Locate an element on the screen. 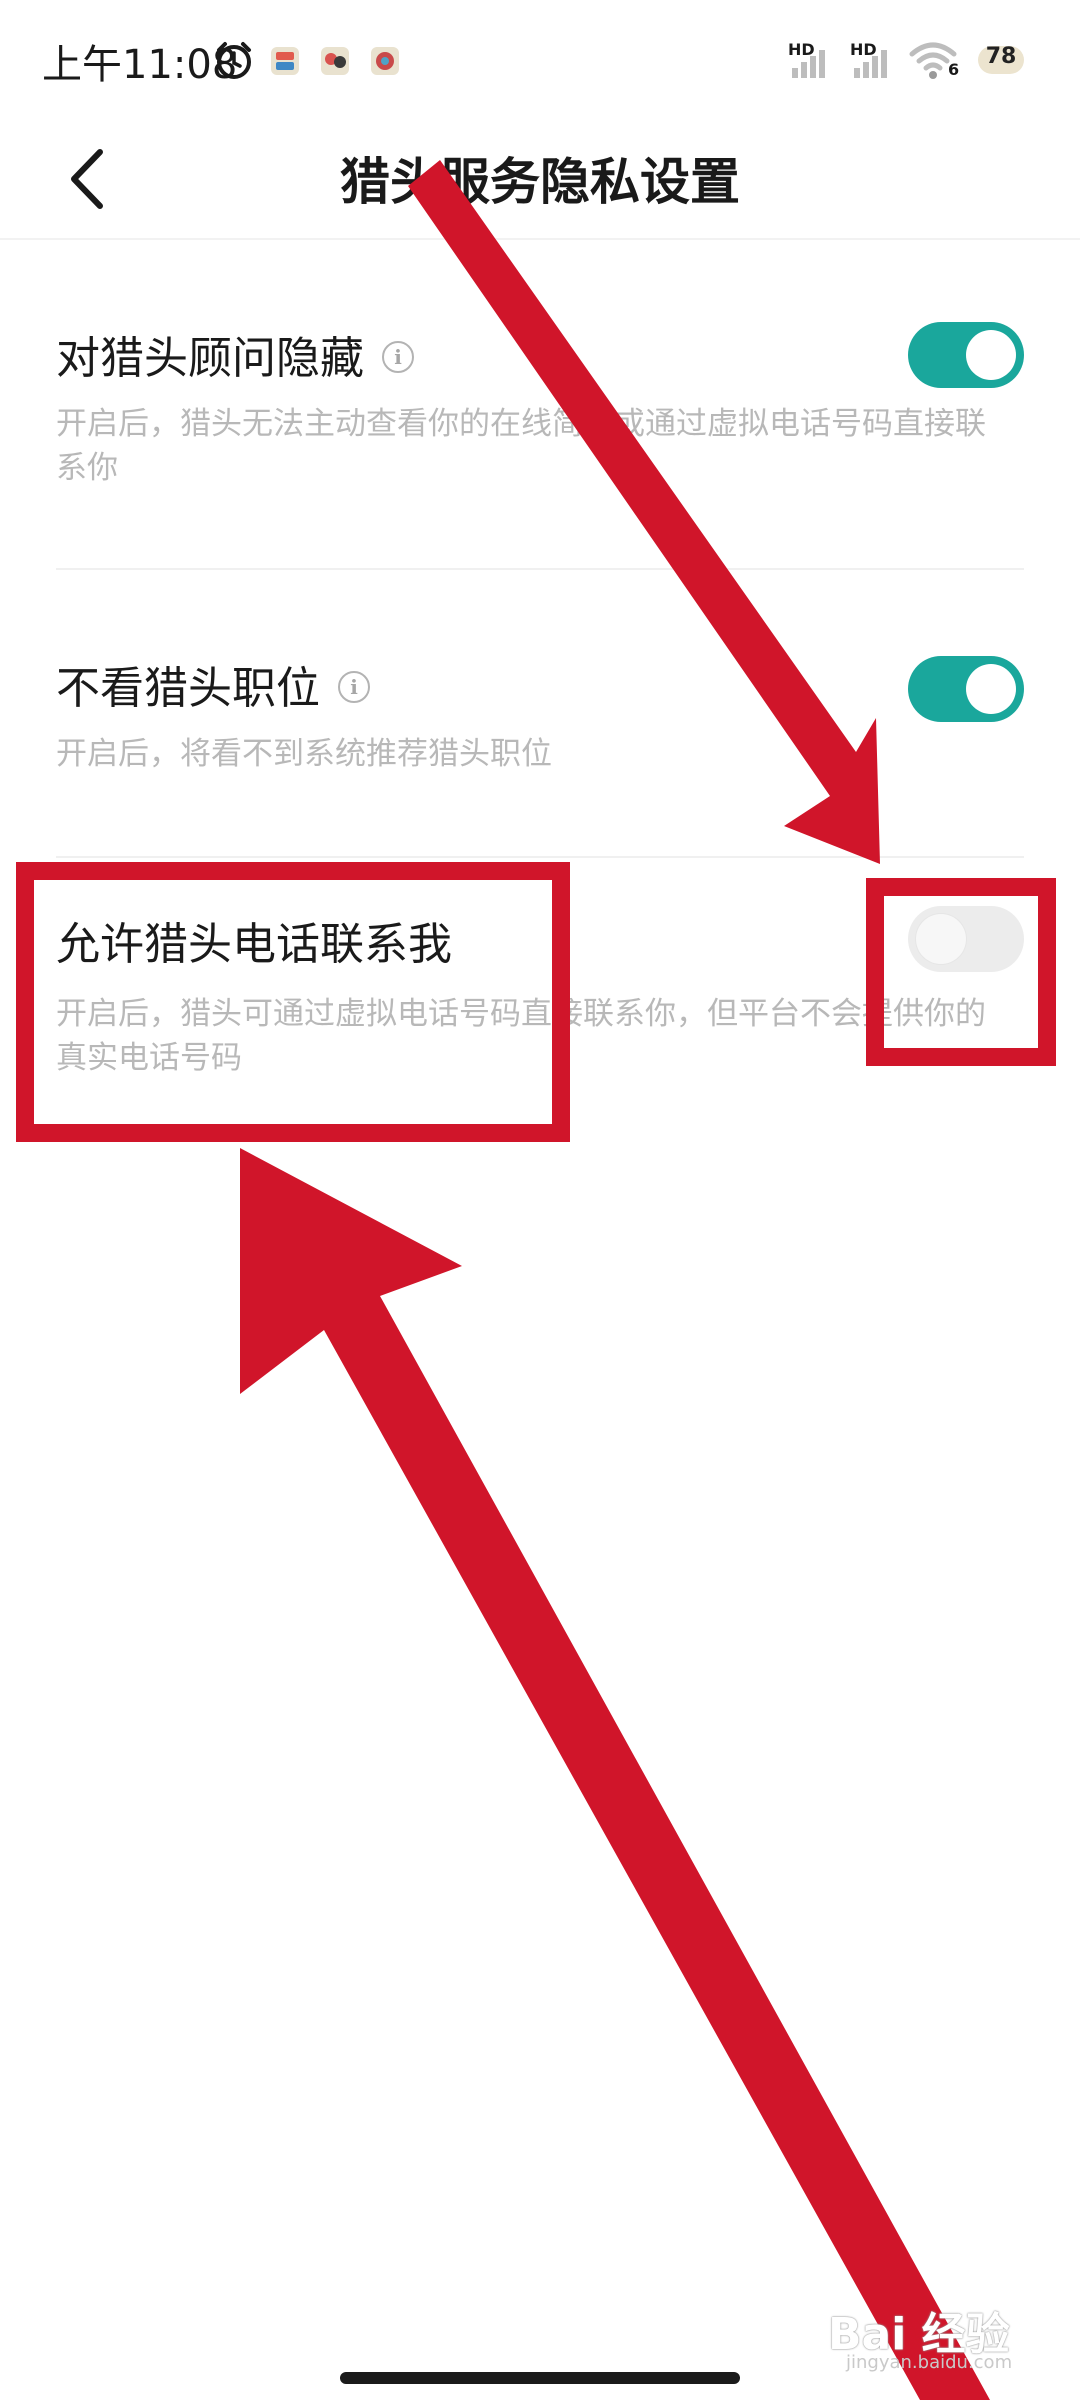  wifi-label: 6 is located at coordinates (954, 69).